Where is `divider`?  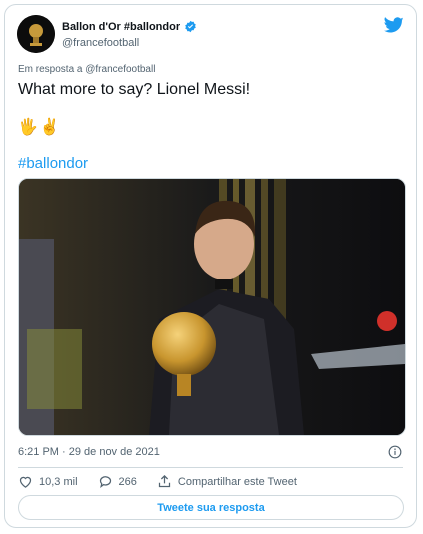 divider is located at coordinates (210, 467).